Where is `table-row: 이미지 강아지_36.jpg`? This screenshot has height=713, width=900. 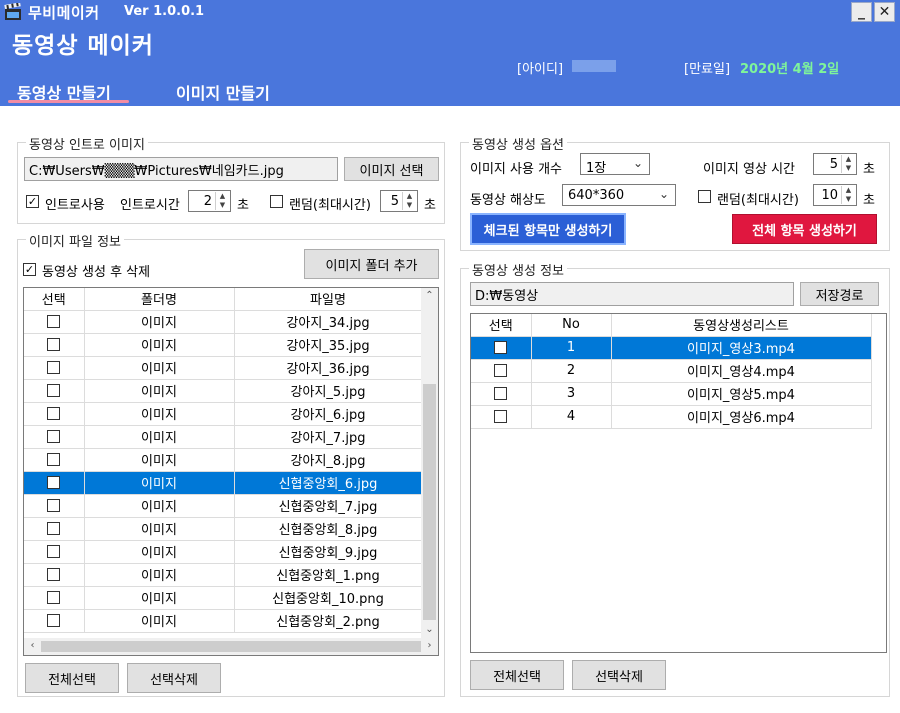 table-row: 이미지 강아지_36.jpg is located at coordinates (223, 368).